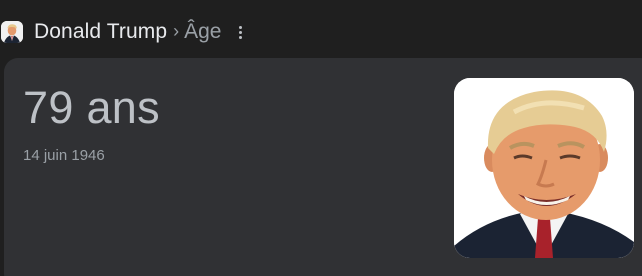 Image resolution: width=642 pixels, height=276 pixels. I want to click on birth-date: 14 juin 1946, so click(64, 155).